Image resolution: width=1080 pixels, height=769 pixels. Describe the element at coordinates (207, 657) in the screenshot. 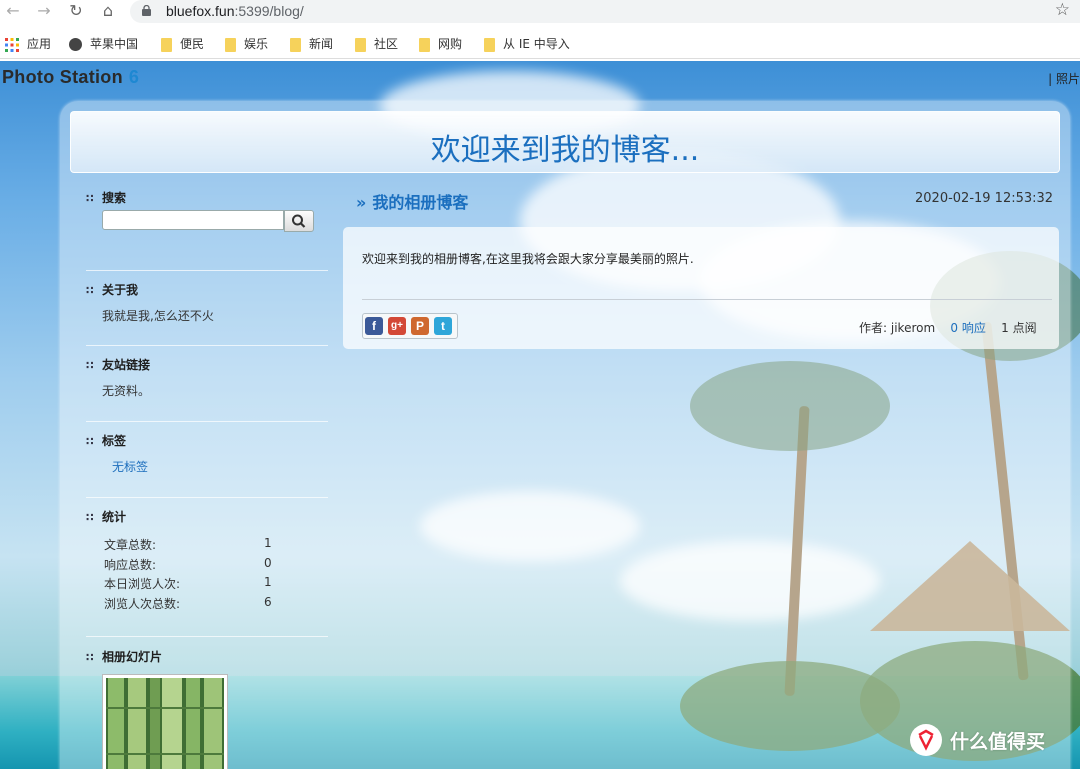

I see `sidebar-heading: ∷ 相册幻灯片` at that location.